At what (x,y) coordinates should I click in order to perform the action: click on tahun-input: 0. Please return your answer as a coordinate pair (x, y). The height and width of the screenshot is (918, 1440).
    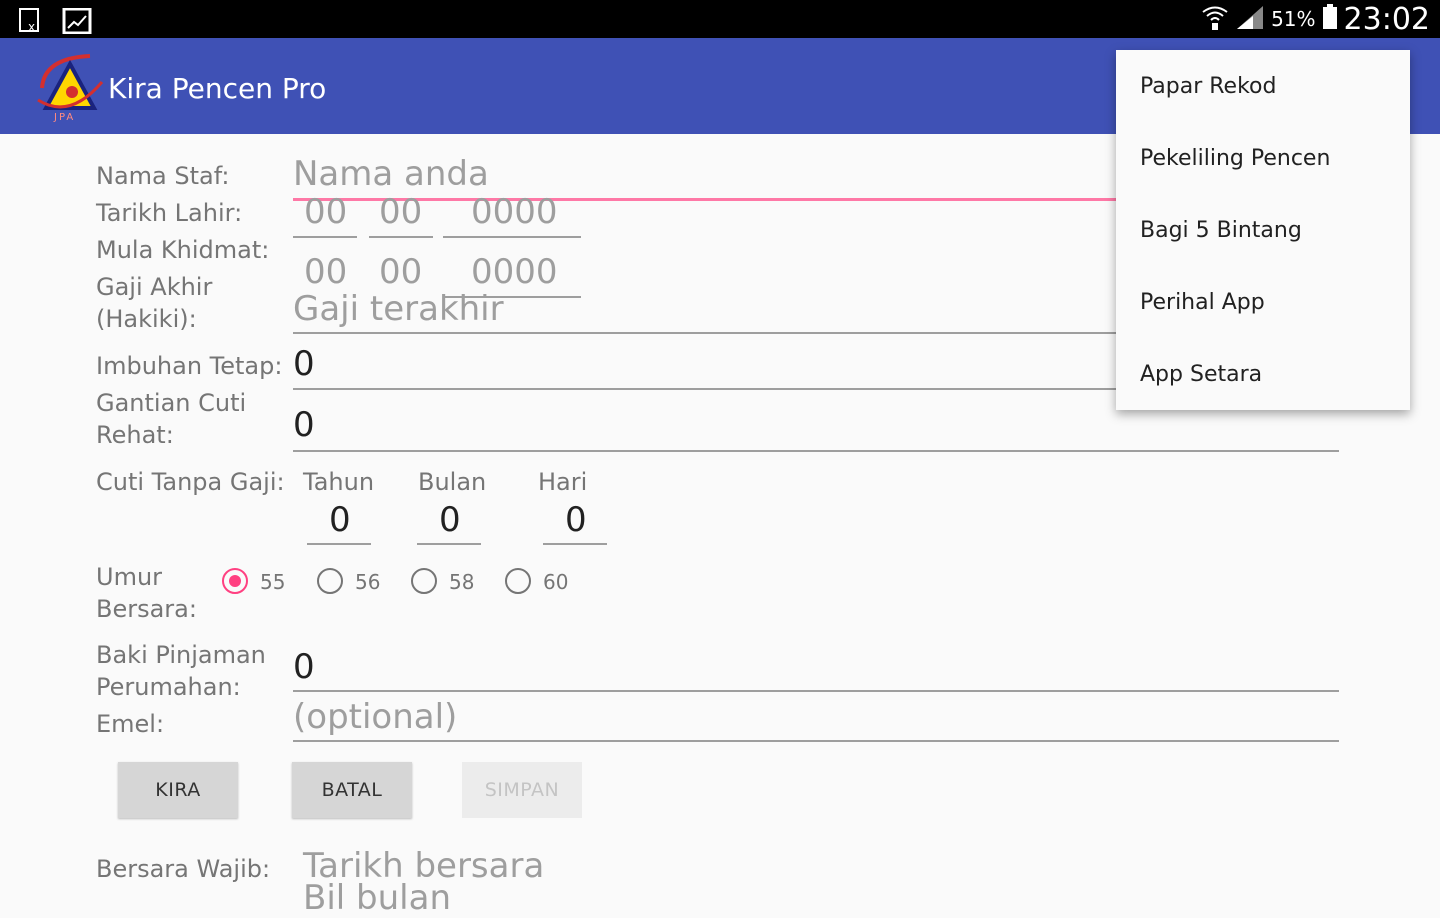
    Looking at the image, I should click on (340, 520).